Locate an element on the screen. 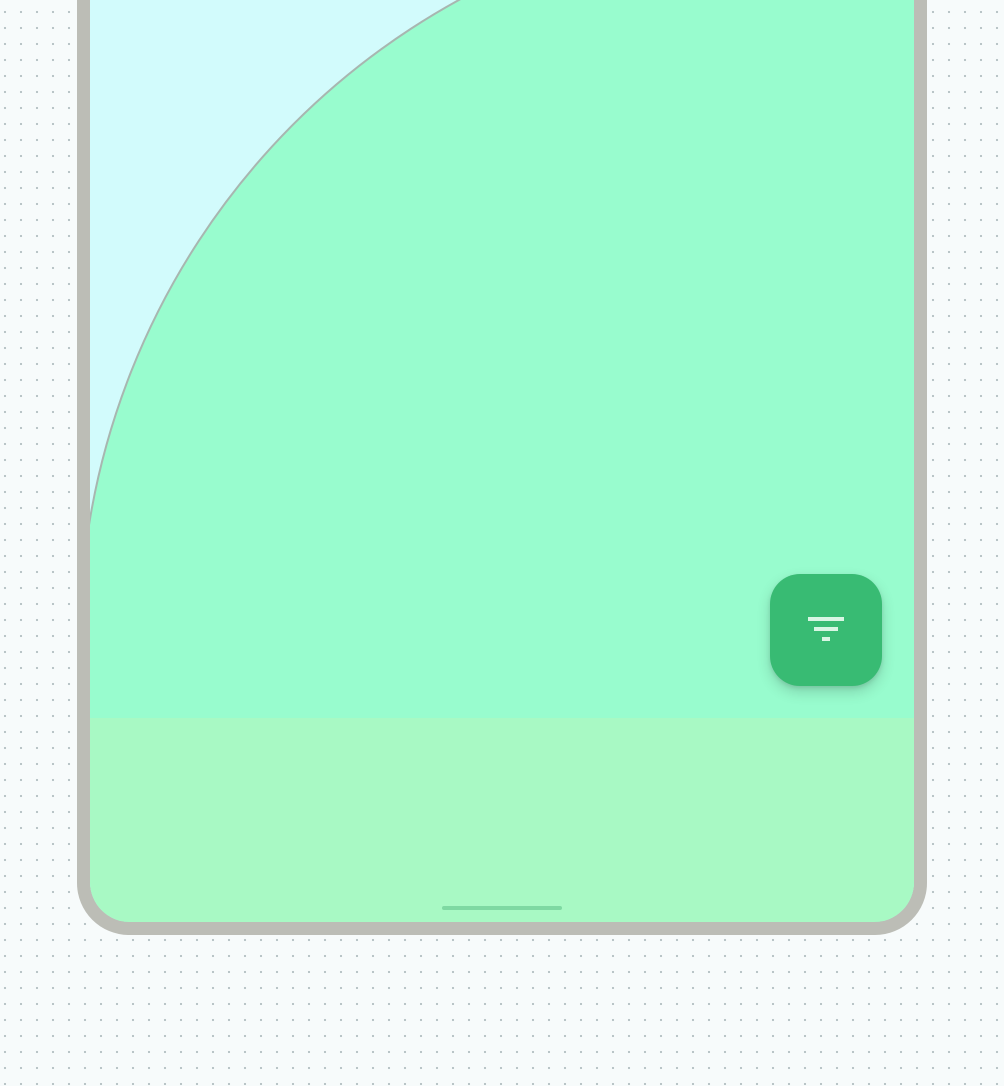  gesture-navigation-handle is located at coordinates (502, 908).